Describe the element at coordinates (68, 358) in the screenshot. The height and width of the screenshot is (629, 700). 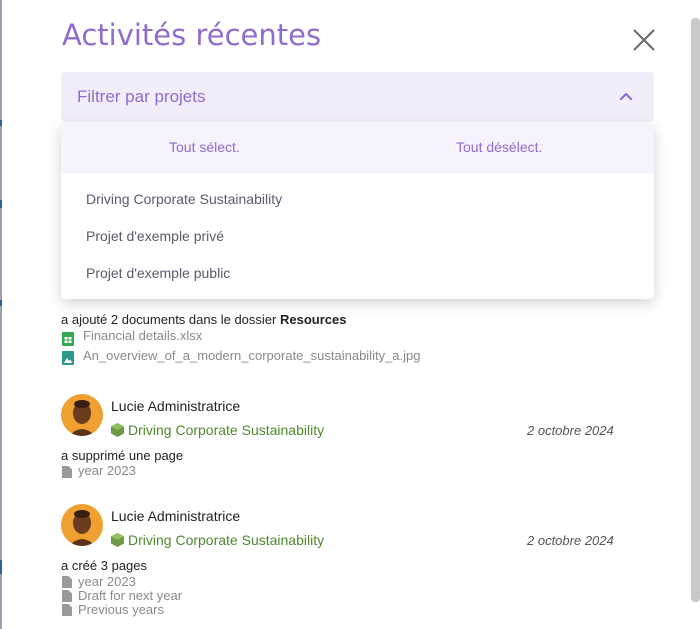
I see `image-file-icon` at that location.